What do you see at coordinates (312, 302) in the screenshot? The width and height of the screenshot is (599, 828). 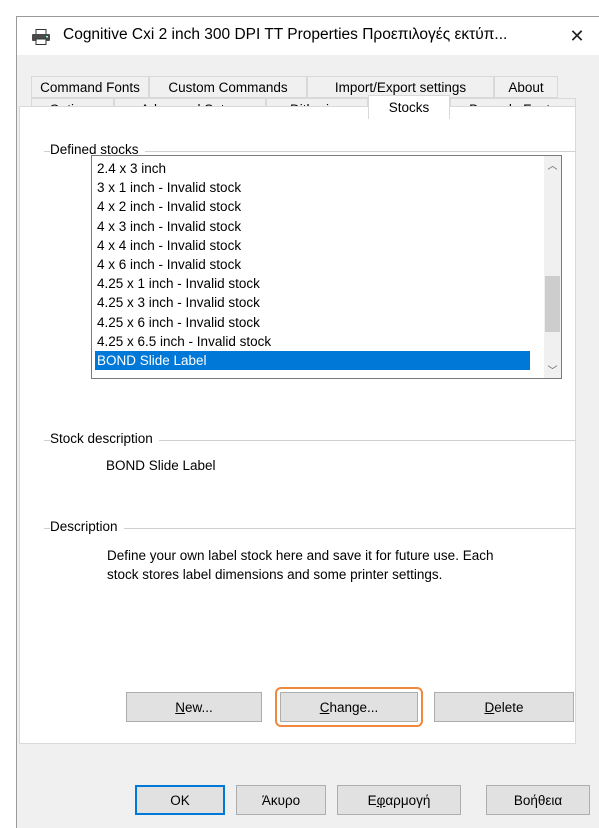 I see `stock-list-item: 4.25 x 3 inch - Invalid stock` at bounding box center [312, 302].